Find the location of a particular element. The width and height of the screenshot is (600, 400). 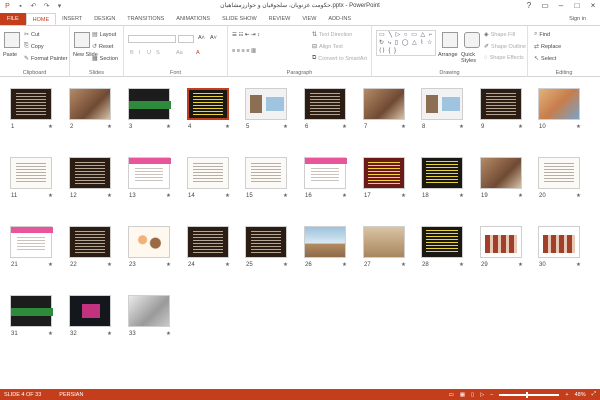

replace-button: ⇄ Replace is located at coordinates (547, 47).